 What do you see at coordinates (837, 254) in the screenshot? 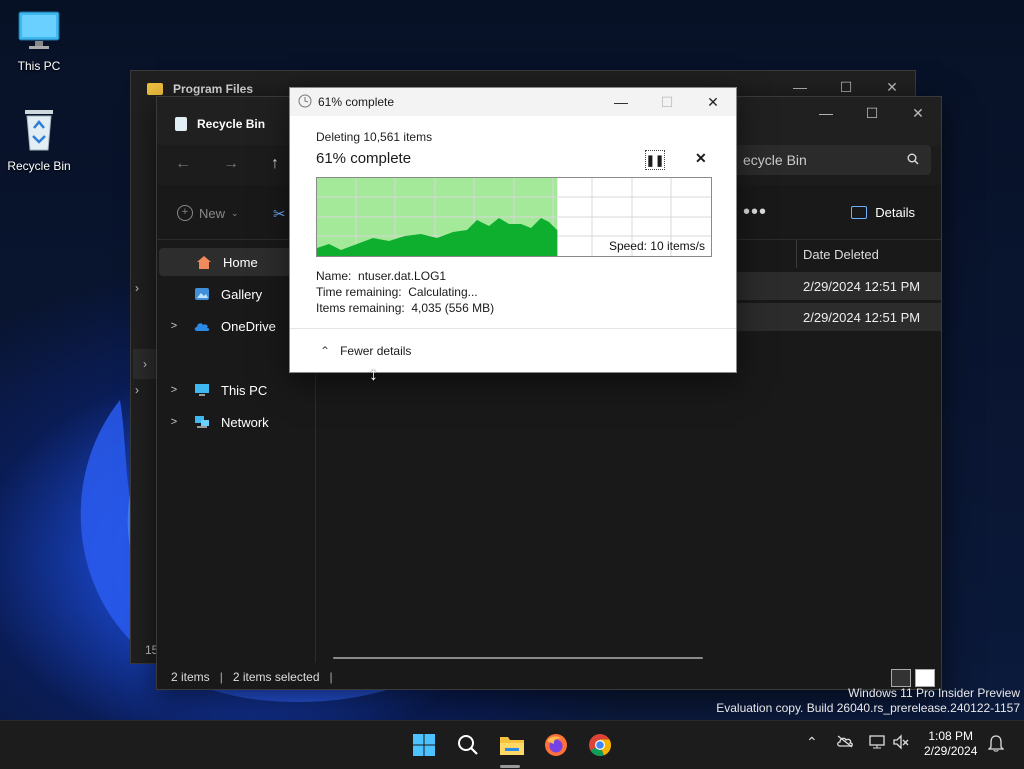
I see `column-header-date-deleted: Date Deleted` at bounding box center [837, 254].